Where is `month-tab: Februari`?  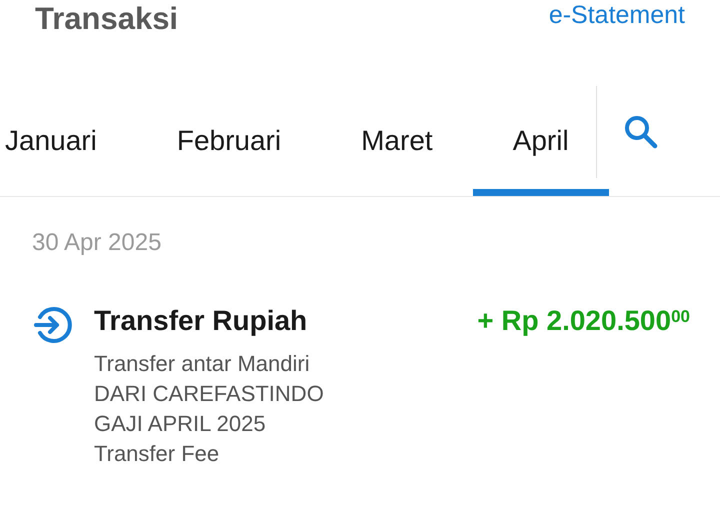
month-tab: Februari is located at coordinates (229, 141).